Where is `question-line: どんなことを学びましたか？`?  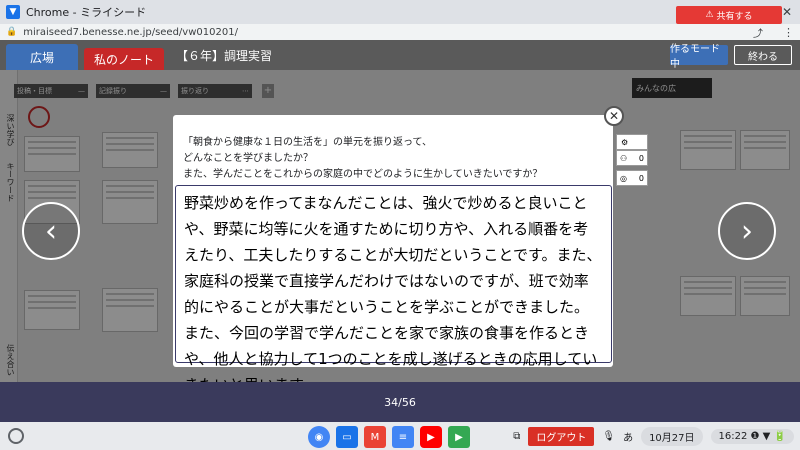 question-line: どんなことを学びましたか？ is located at coordinates (248, 158).